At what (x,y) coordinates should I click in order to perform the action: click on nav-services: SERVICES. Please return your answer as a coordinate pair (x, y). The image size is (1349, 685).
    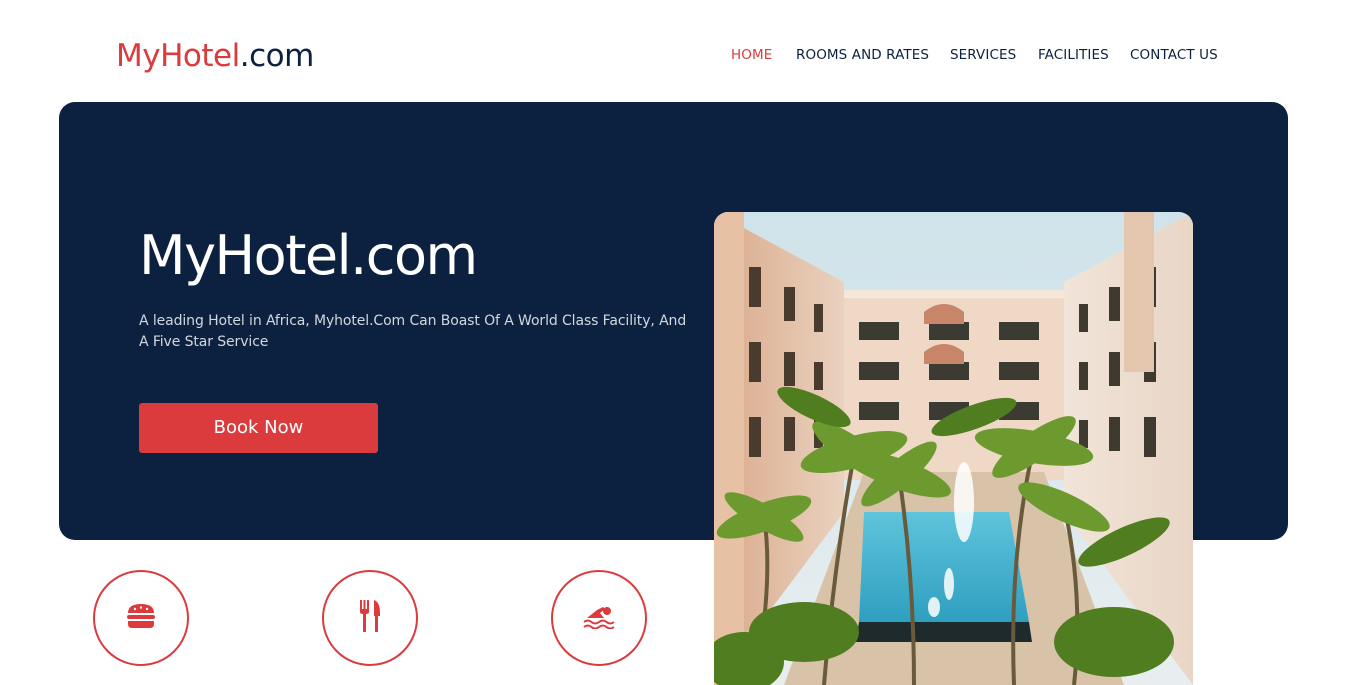
    Looking at the image, I should click on (983, 55).